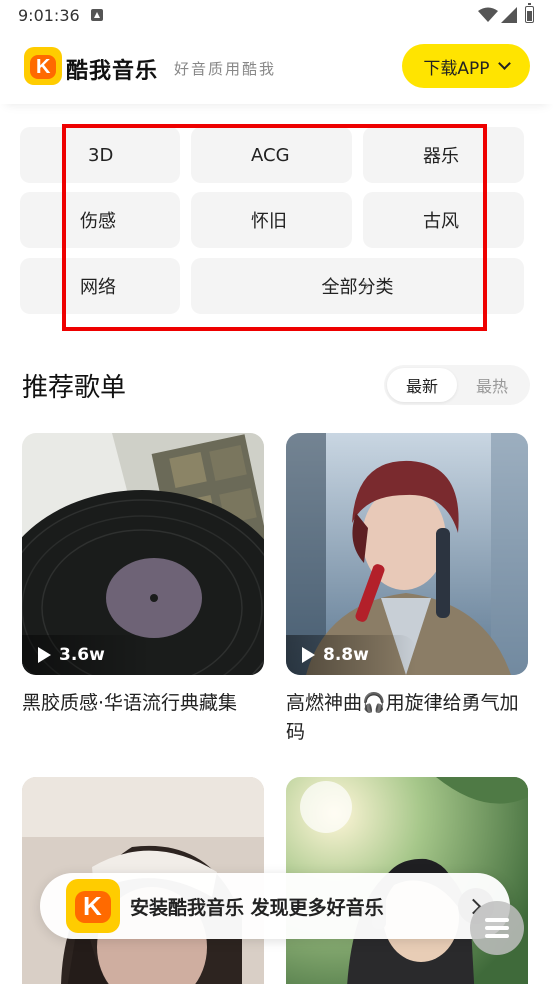  I want to click on category-sad: 伤感, so click(100, 220).